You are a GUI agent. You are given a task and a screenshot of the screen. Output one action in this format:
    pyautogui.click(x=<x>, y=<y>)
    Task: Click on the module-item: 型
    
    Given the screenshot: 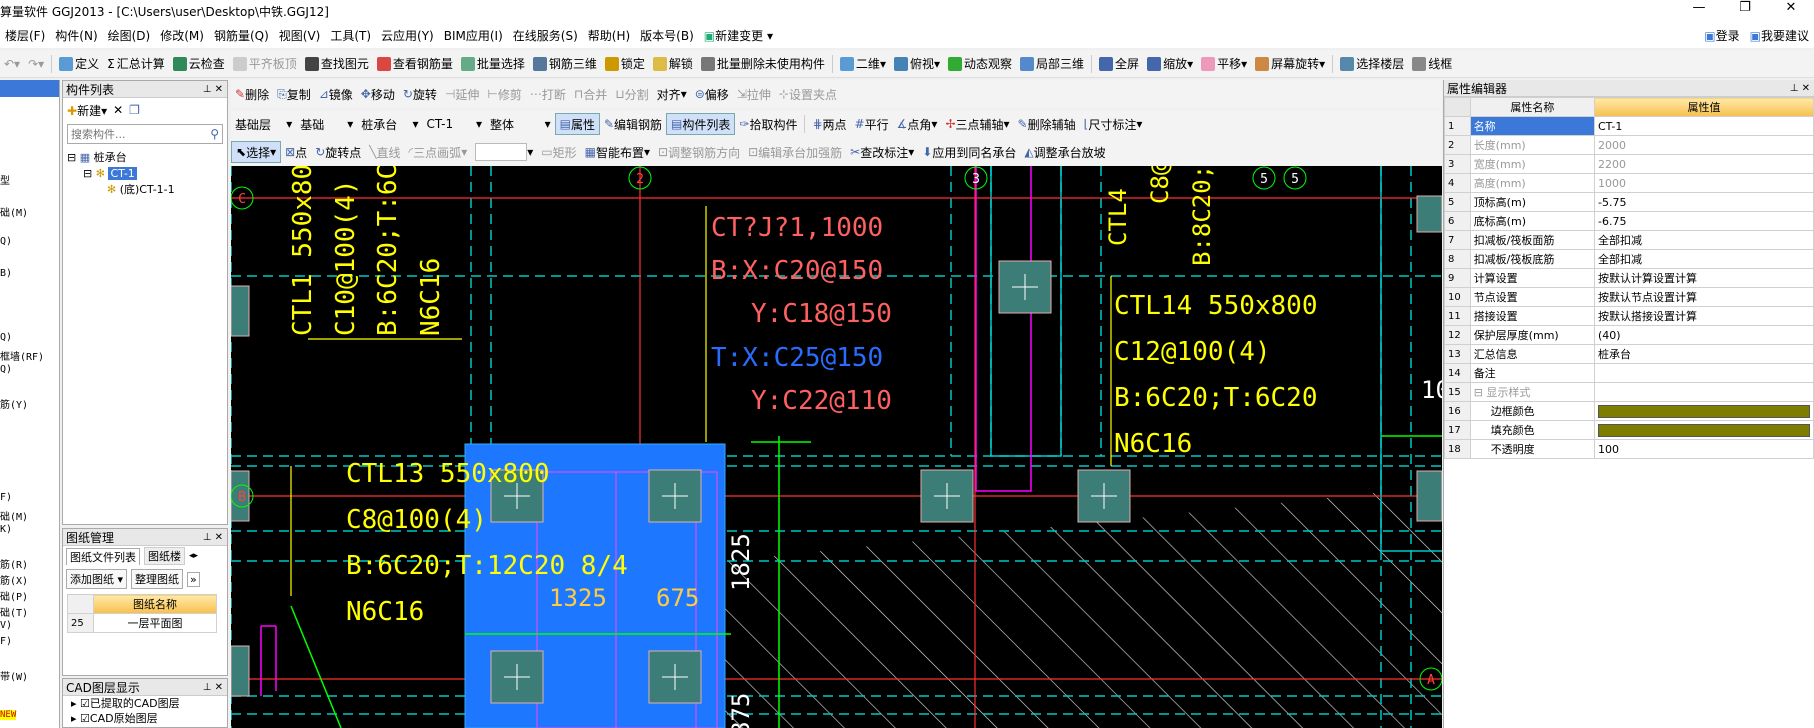 What is the action you would take?
    pyautogui.click(x=5, y=179)
    